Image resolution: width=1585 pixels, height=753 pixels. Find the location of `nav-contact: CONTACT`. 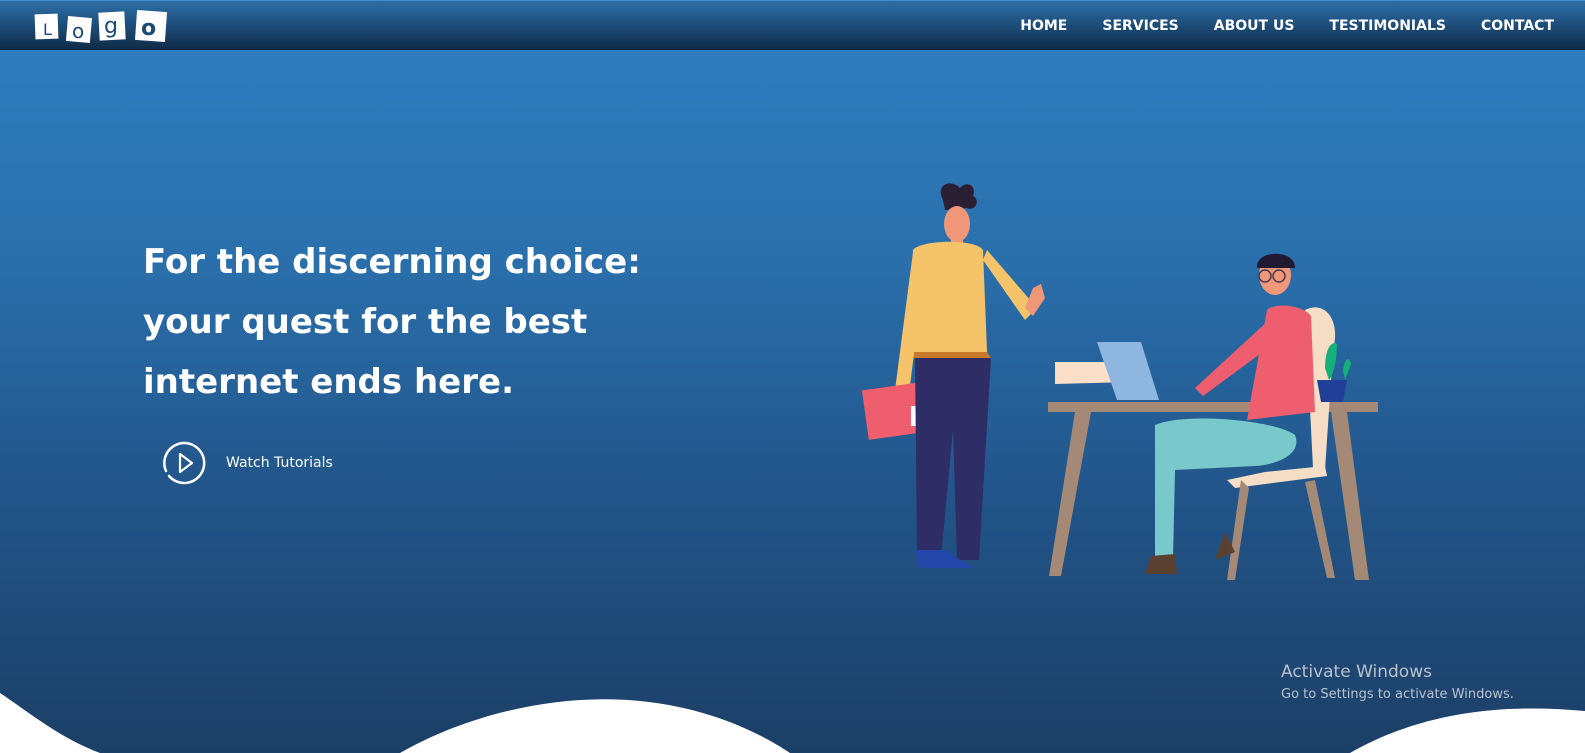

nav-contact: CONTACT is located at coordinates (1517, 26).